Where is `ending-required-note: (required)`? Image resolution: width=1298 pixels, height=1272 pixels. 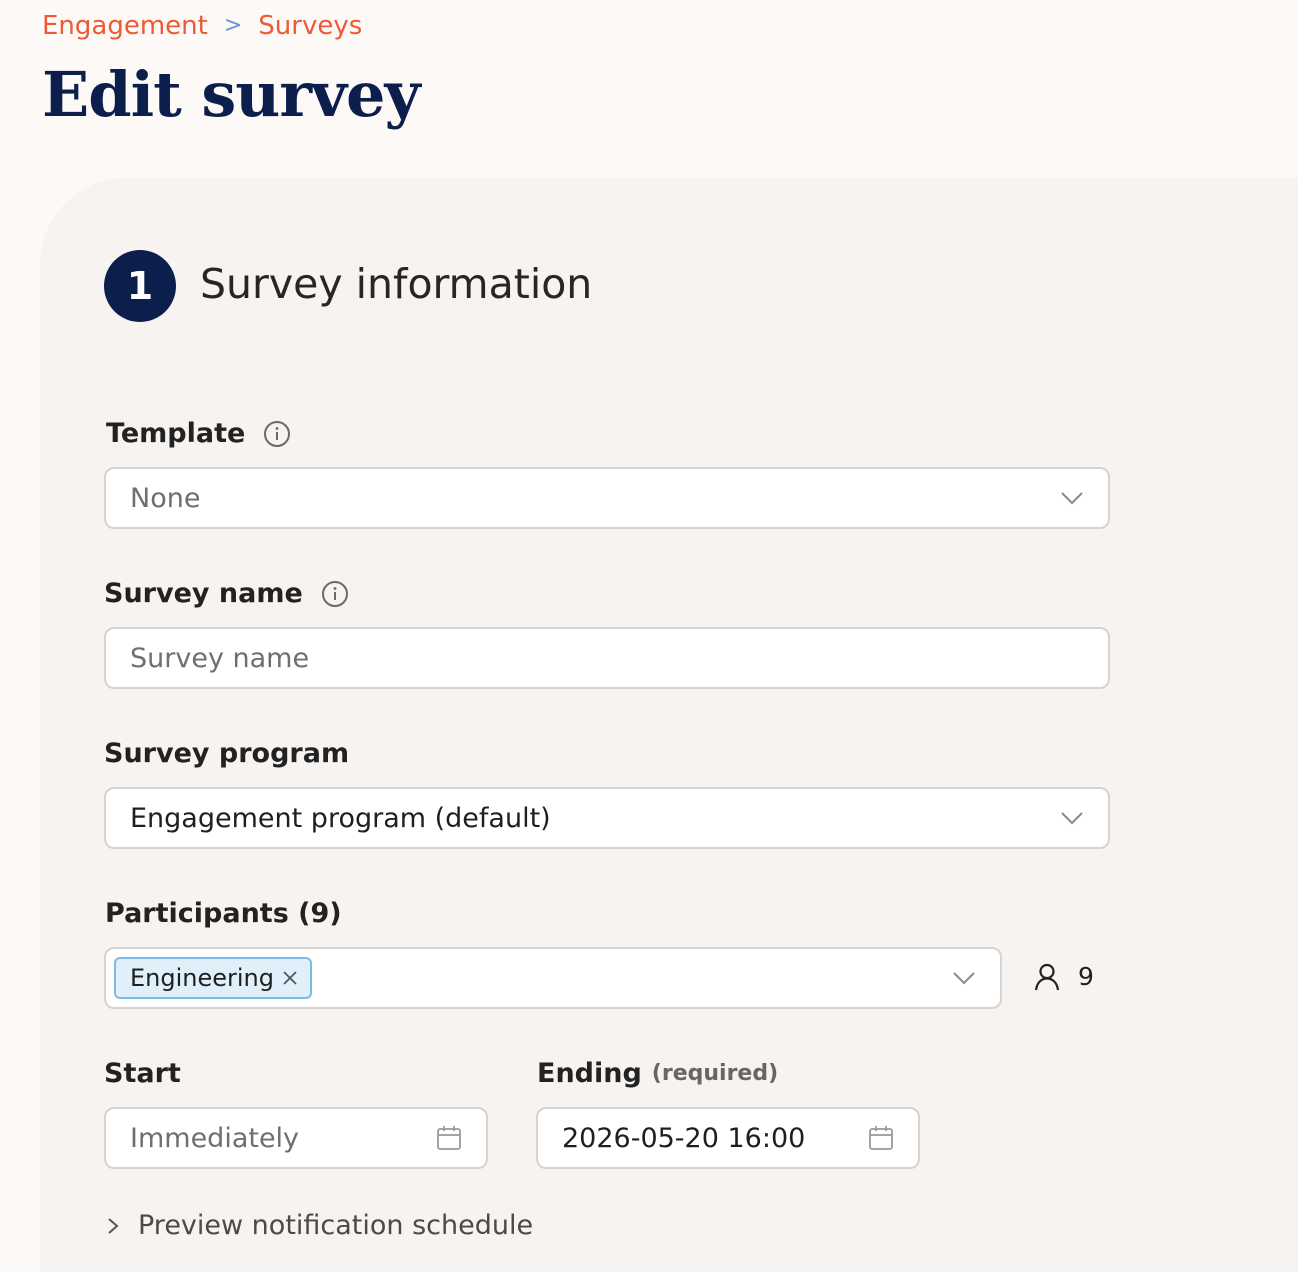 ending-required-note: (required) is located at coordinates (715, 1073).